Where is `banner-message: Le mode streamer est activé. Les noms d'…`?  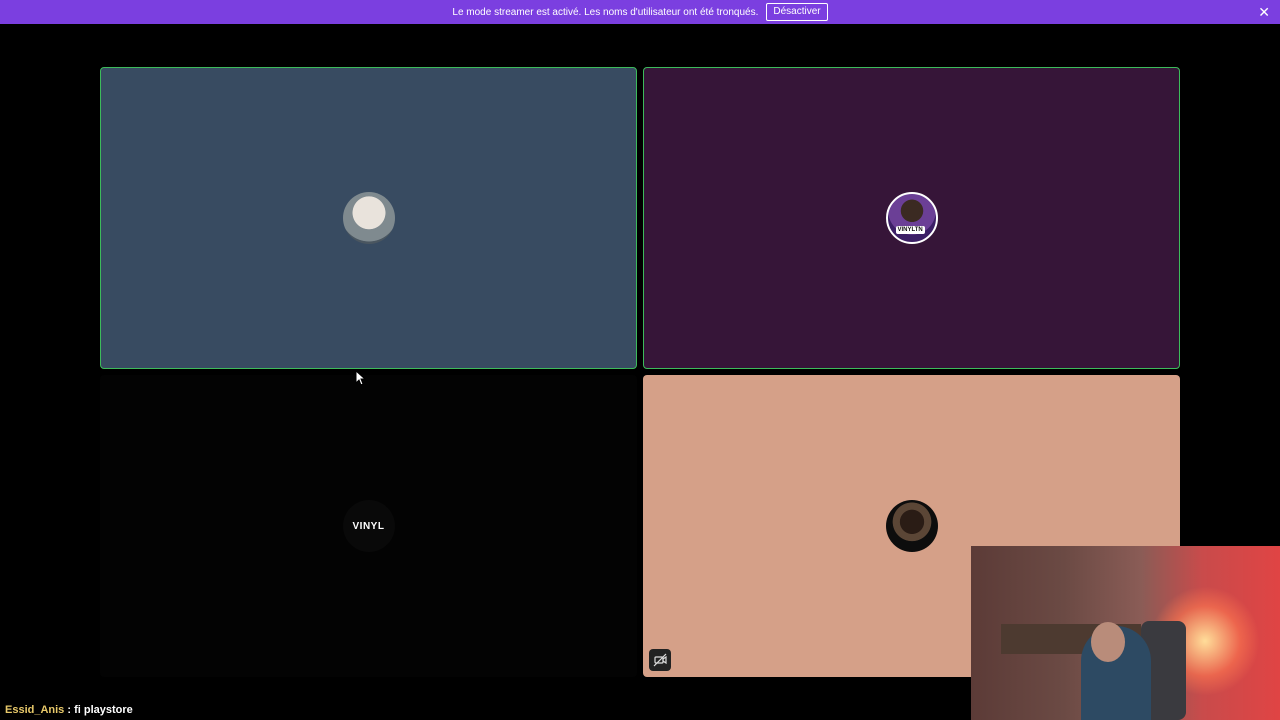
banner-message: Le mode streamer est activé. Les noms d'… is located at coordinates (605, 12).